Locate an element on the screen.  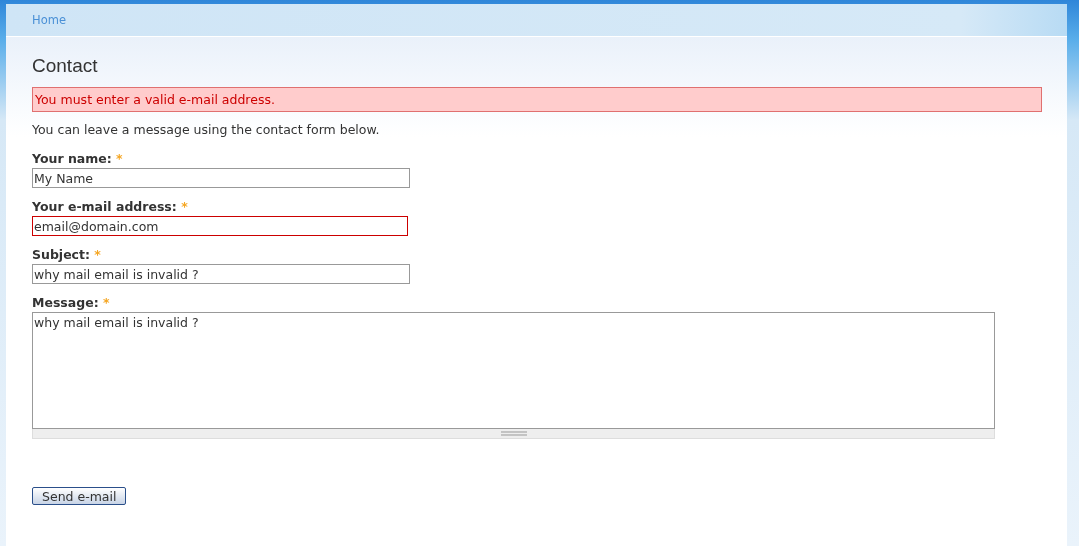
field-label: Your e-mail address: is located at coordinates (104, 206).